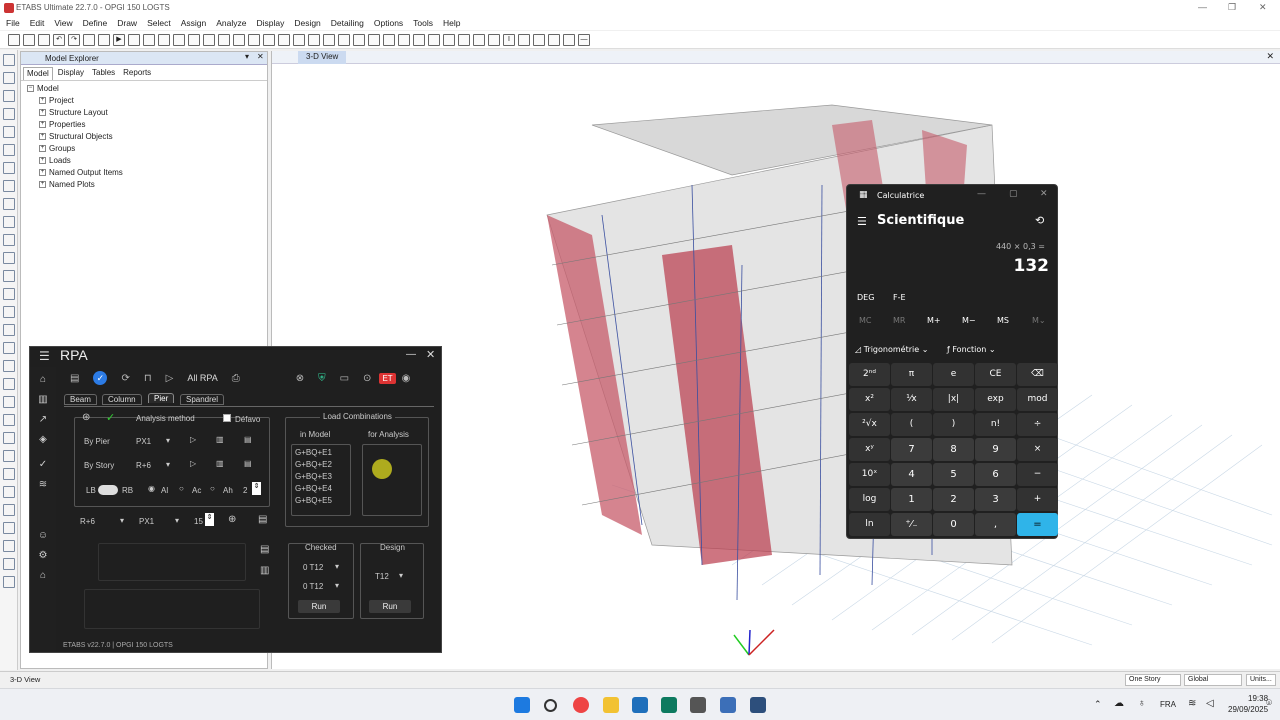  Describe the element at coordinates (1037, 524) in the screenshot. I see `equals-key: =` at that location.